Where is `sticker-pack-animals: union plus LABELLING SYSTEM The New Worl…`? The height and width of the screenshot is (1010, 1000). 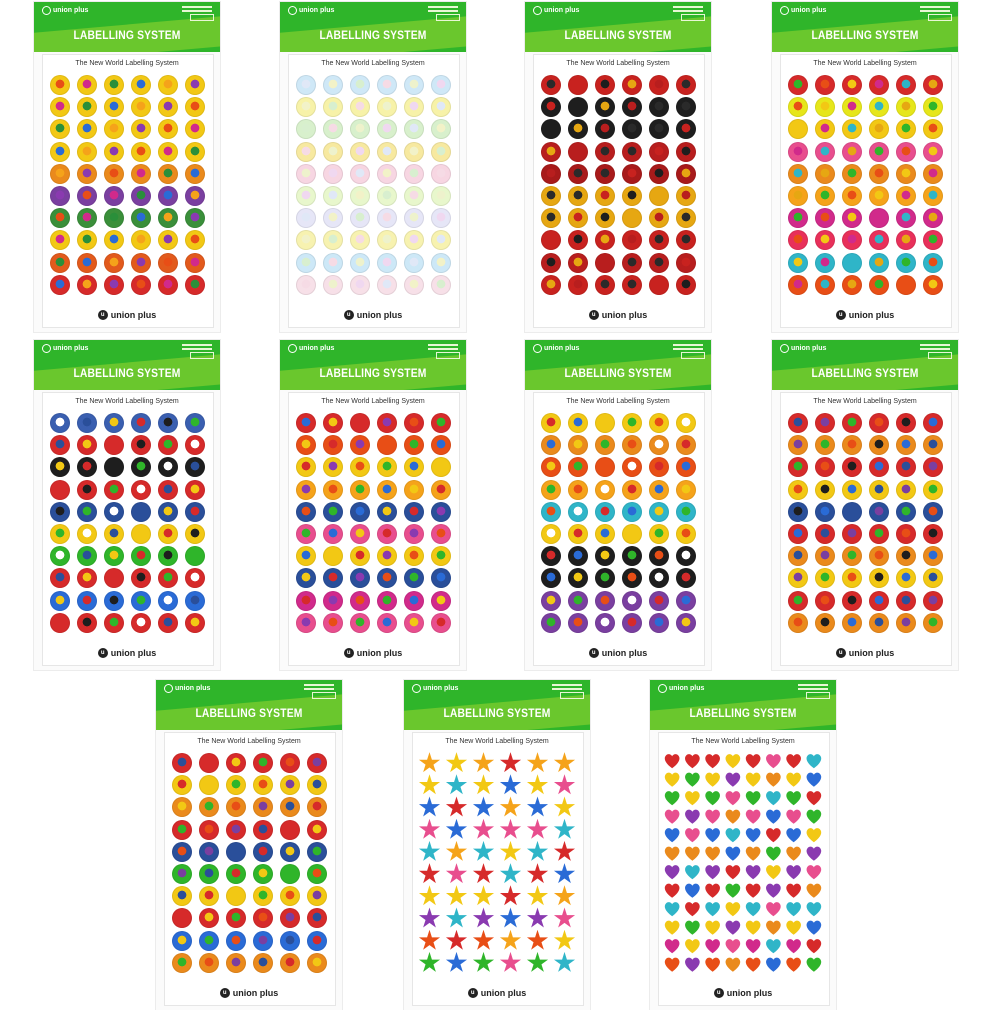
sticker-pack-animals: union plus LABELLING SYSTEM The New Worl… is located at coordinates (249, 845).